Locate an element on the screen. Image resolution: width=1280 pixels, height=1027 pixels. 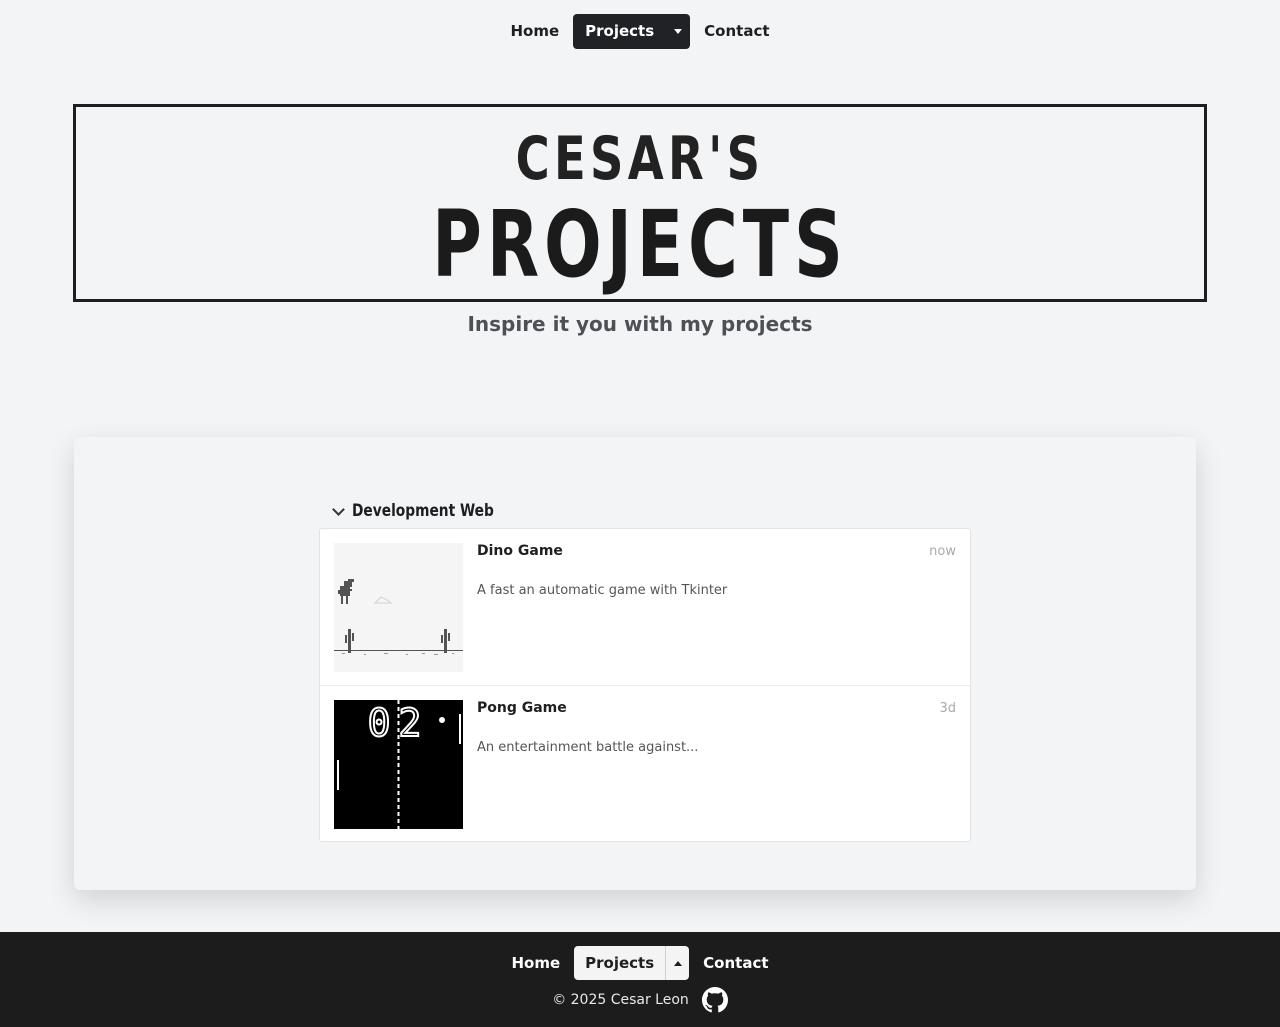
hero-subtitle: Inspire it you with my projects is located at coordinates (640, 324).